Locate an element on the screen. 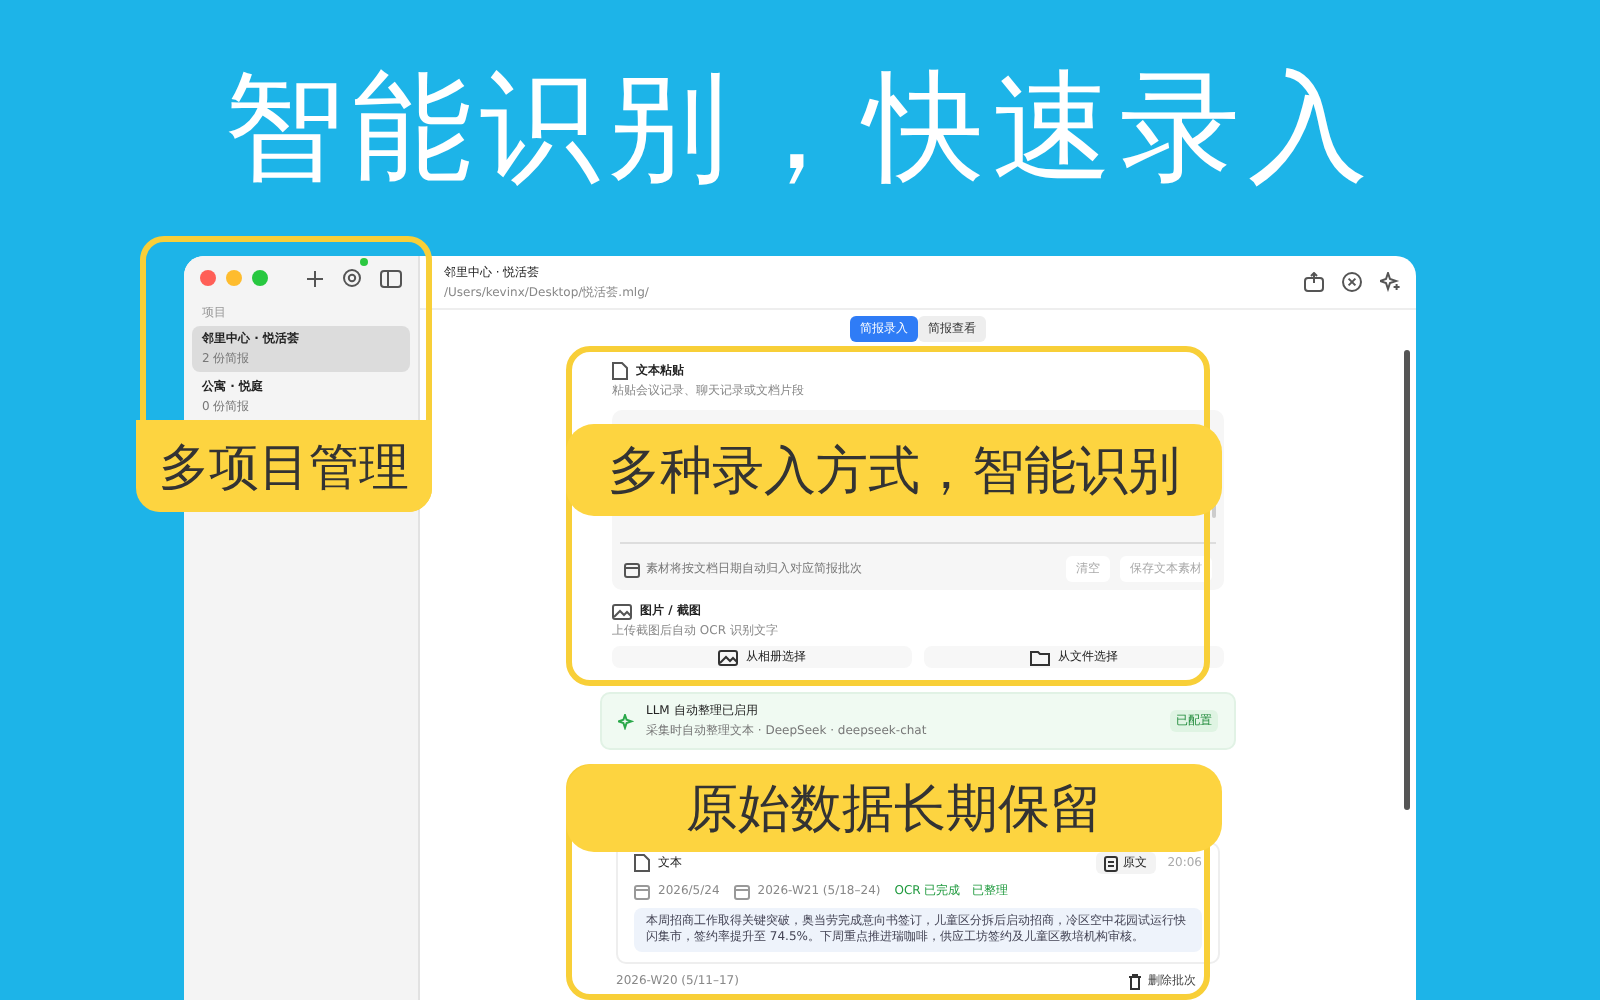 This screenshot has height=1000, width=1600. callout-tooltip: 多项目管理 is located at coordinates (284, 466).